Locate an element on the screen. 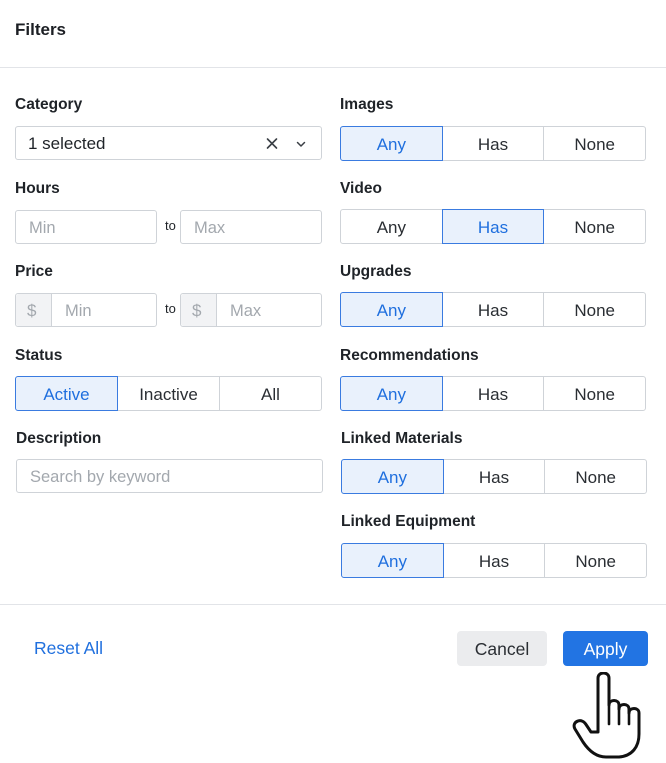 Image resolution: width=666 pixels, height=763 pixels. price-max-input: $ Max is located at coordinates (251, 310).